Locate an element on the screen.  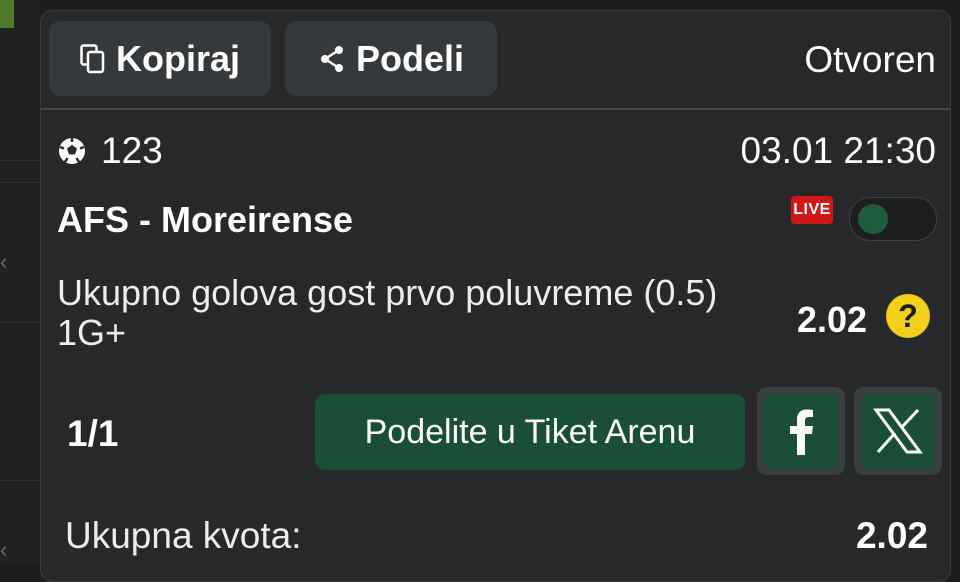
x-share-button is located at coordinates (898, 431).